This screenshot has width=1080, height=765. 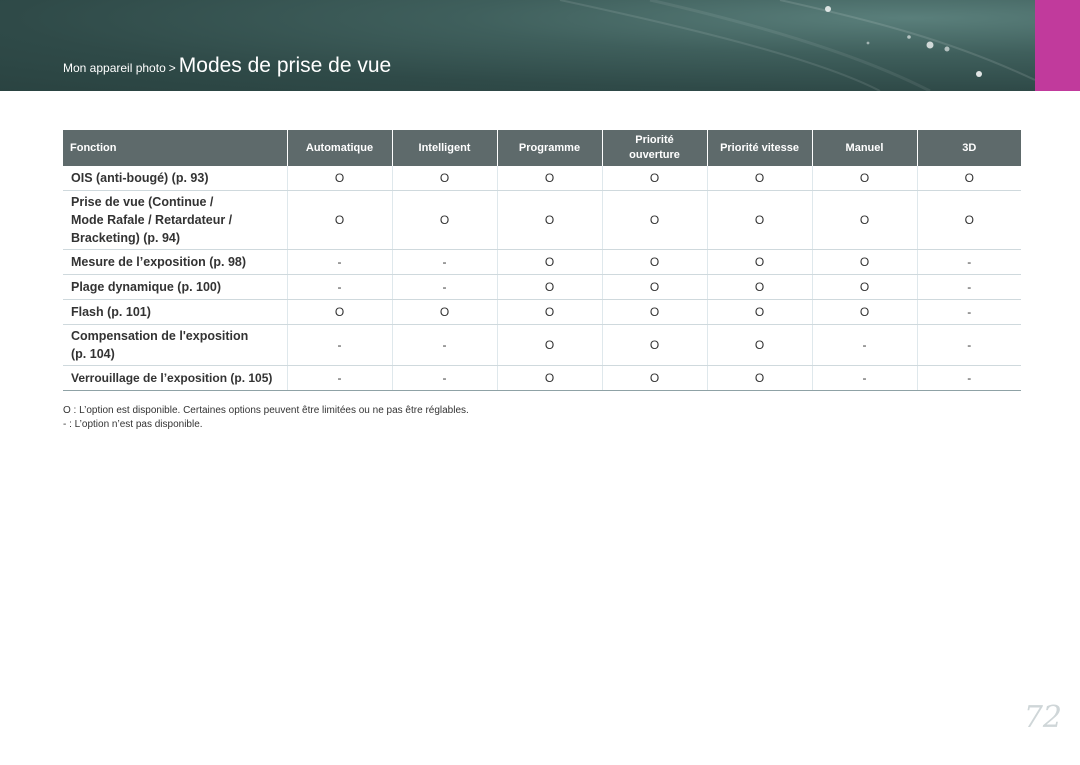 I want to click on breadcrumb-parent: Mon appareil photo, so click(x=114, y=68).